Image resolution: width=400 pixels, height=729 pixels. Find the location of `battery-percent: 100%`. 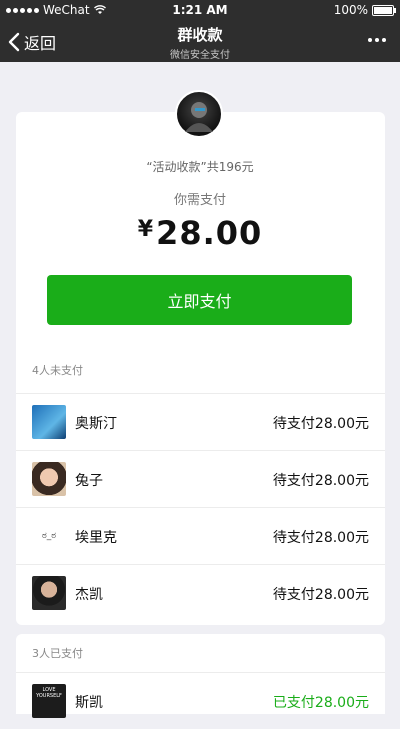

battery-percent: 100% is located at coordinates (350, 10).